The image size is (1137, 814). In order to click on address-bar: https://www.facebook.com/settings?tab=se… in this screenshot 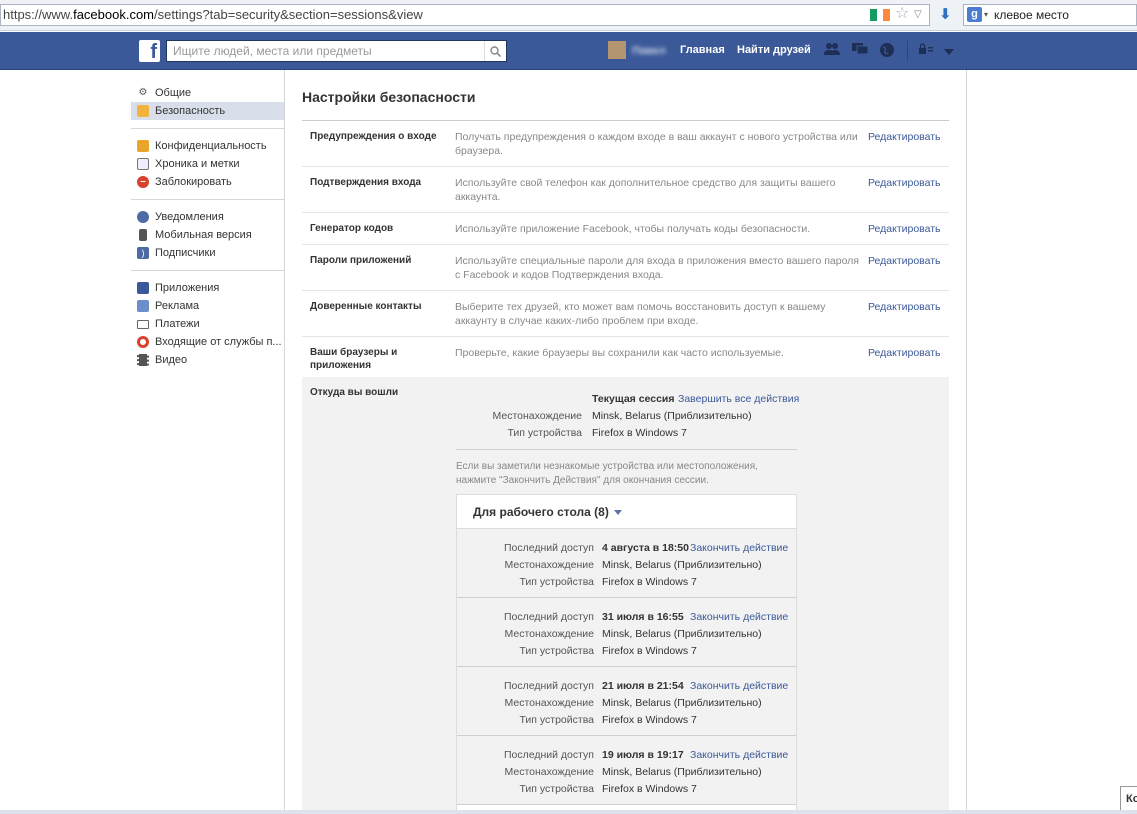, I will do `click(465, 15)`.